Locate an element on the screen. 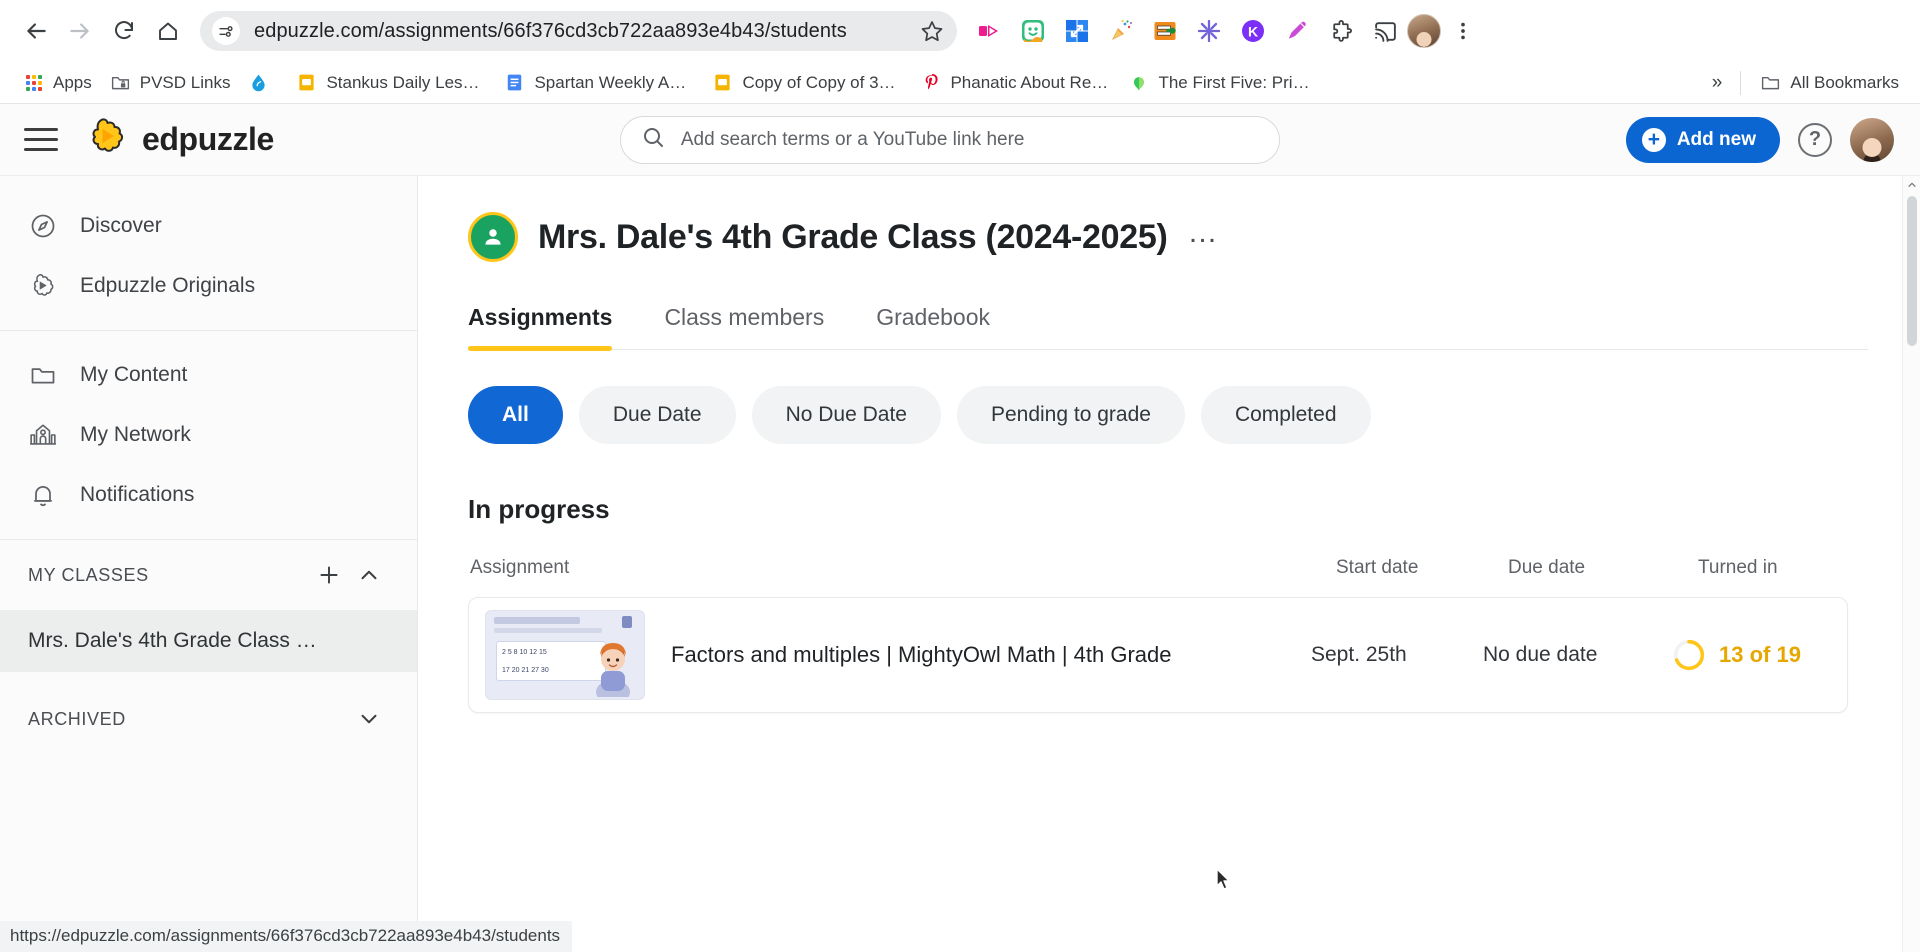  column-header-start-date: Start date is located at coordinates (1377, 567).